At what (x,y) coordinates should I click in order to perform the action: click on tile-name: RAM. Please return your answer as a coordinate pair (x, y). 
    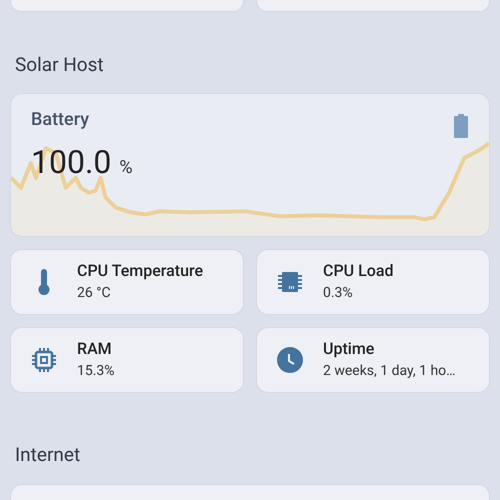
    Looking at the image, I should click on (95, 349).